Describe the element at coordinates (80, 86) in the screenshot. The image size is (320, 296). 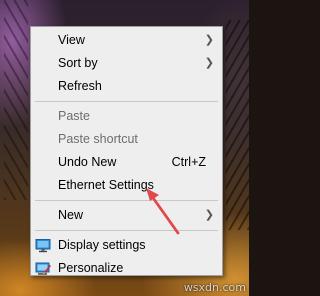
I see `menu-item-label: Refresh` at that location.